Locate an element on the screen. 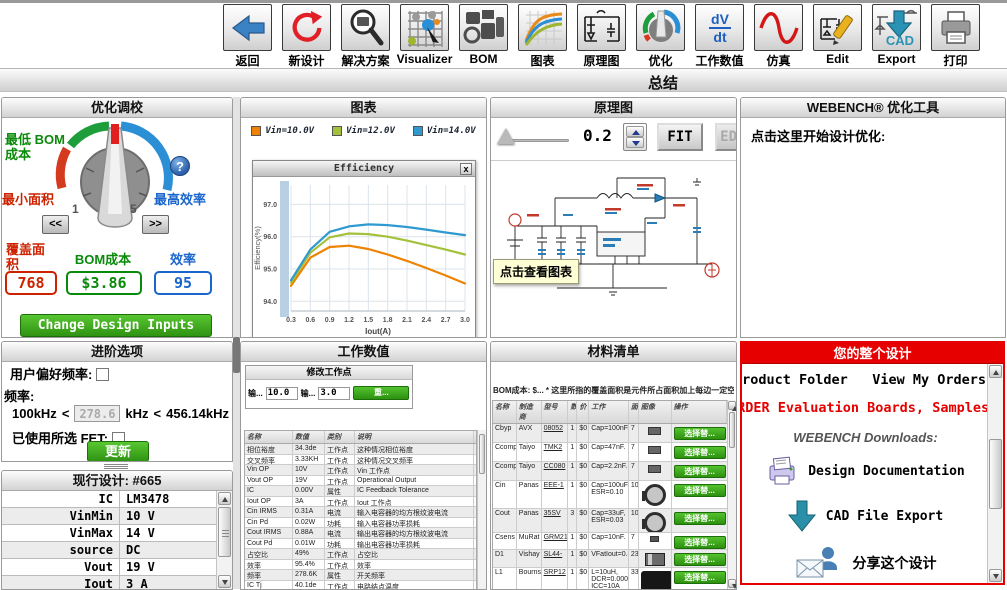 The width and height of the screenshot is (1007, 590). change-design-inputs-button: Change Design Inputs is located at coordinates (116, 325).